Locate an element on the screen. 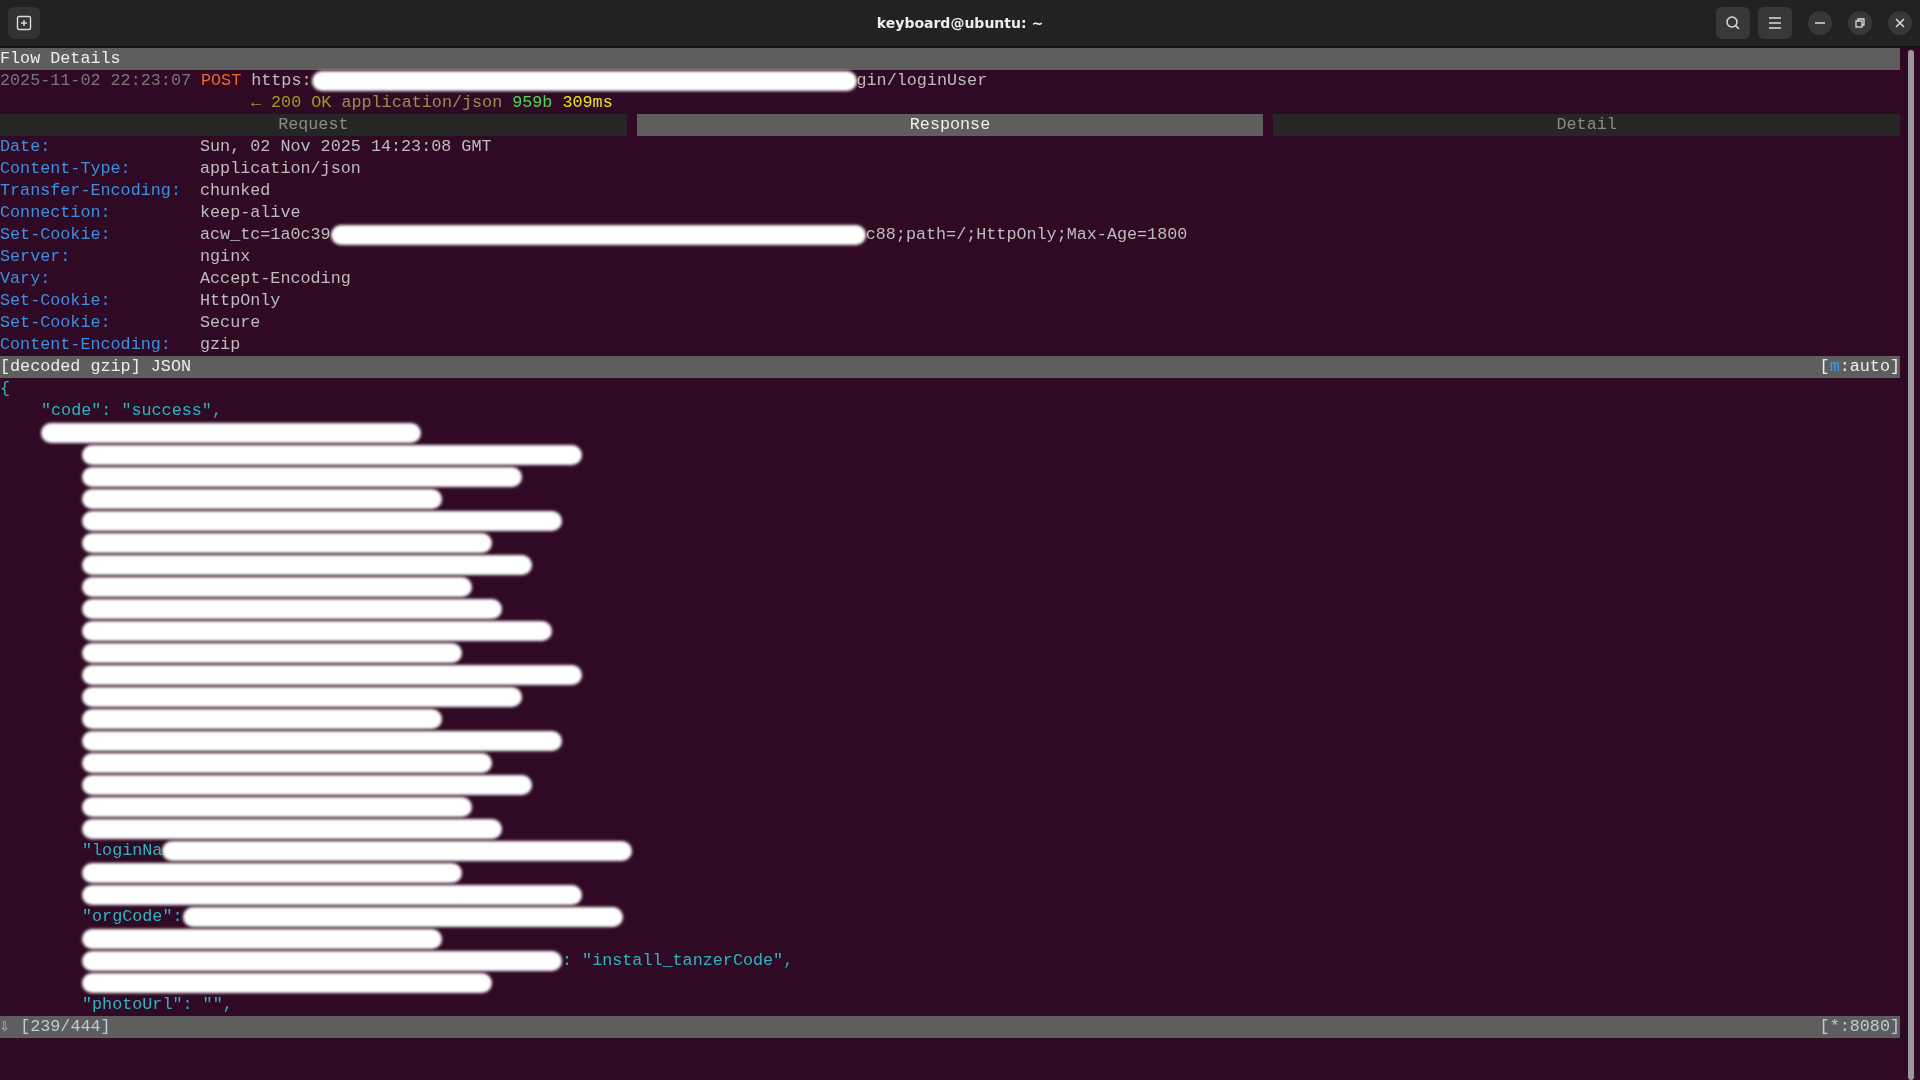  close-icon is located at coordinates (1900, 23).